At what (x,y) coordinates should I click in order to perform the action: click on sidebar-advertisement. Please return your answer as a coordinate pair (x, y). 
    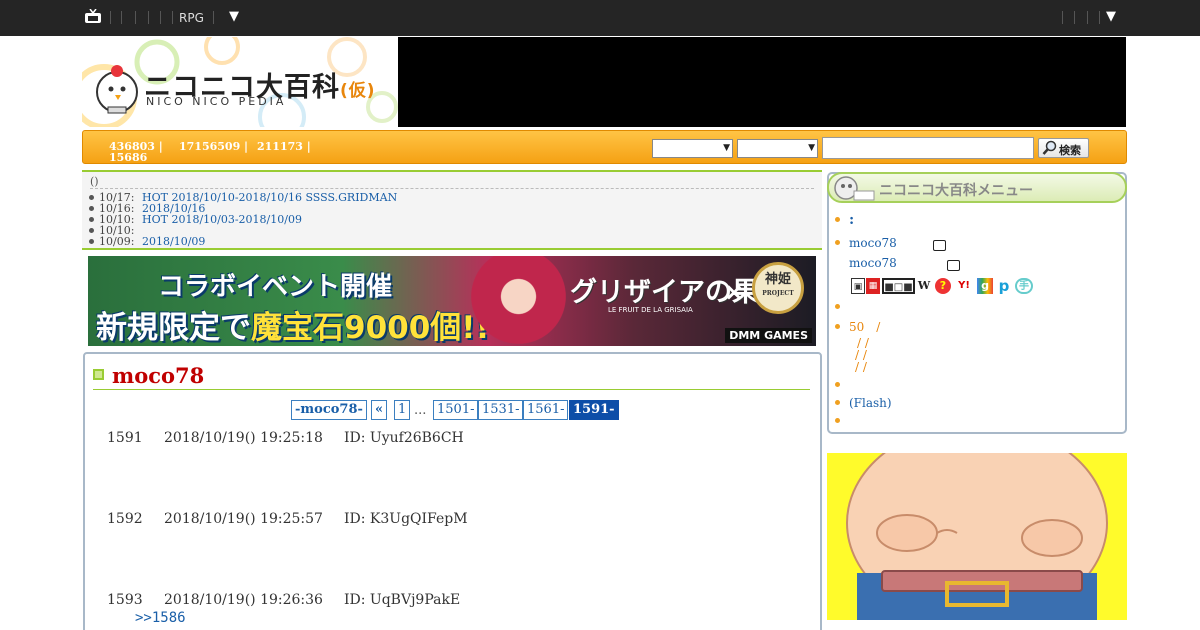
    Looking at the image, I should click on (977, 530).